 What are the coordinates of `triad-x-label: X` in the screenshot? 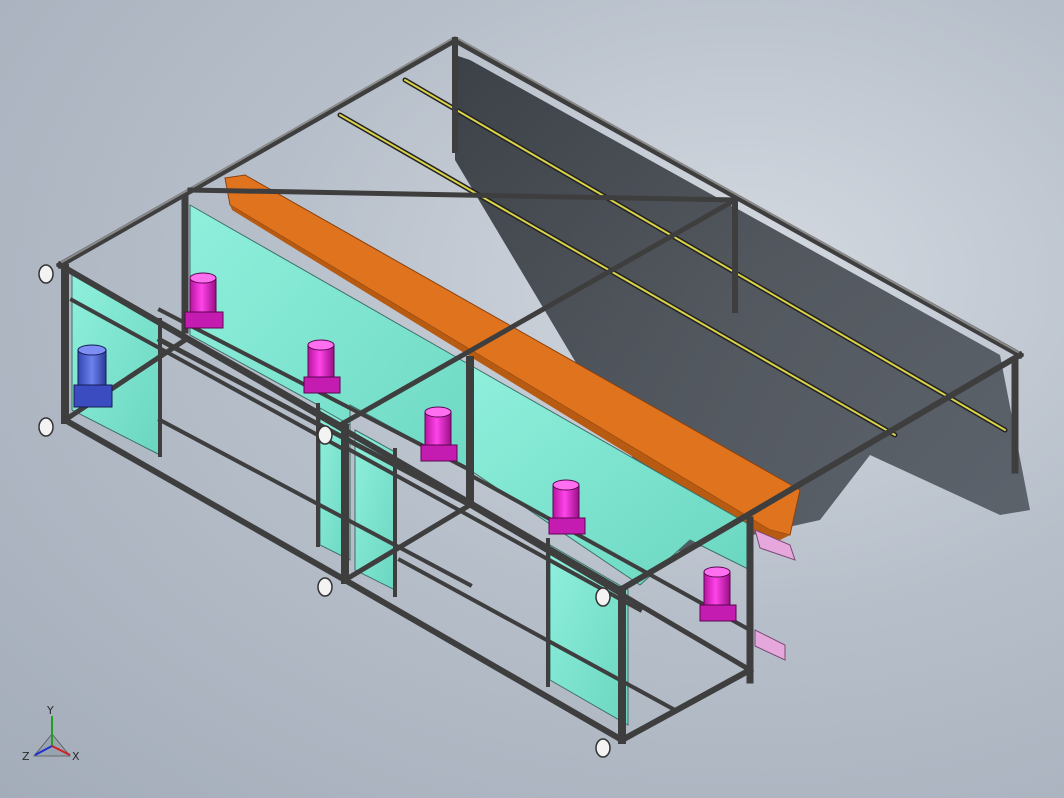 It's located at (76, 756).